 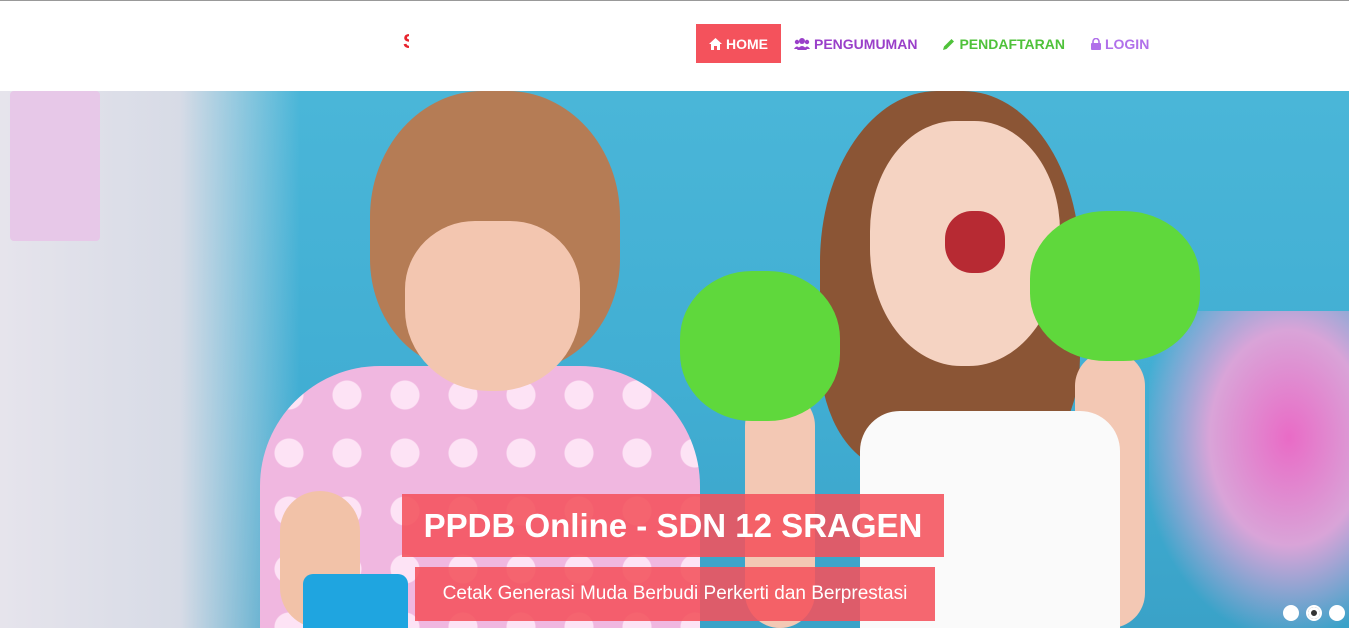 What do you see at coordinates (492, 306) in the screenshot?
I see `girl-left-face` at bounding box center [492, 306].